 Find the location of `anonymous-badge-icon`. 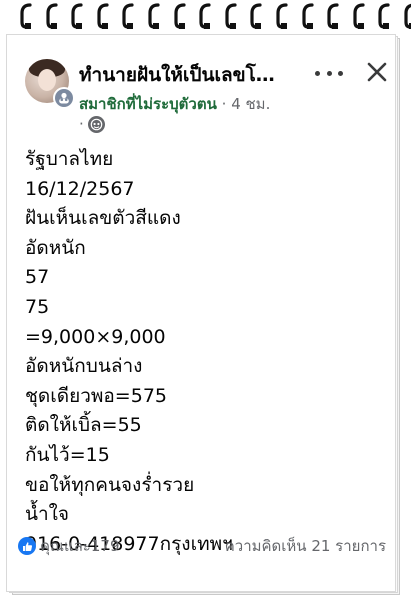

anonymous-badge-icon is located at coordinates (64, 98).